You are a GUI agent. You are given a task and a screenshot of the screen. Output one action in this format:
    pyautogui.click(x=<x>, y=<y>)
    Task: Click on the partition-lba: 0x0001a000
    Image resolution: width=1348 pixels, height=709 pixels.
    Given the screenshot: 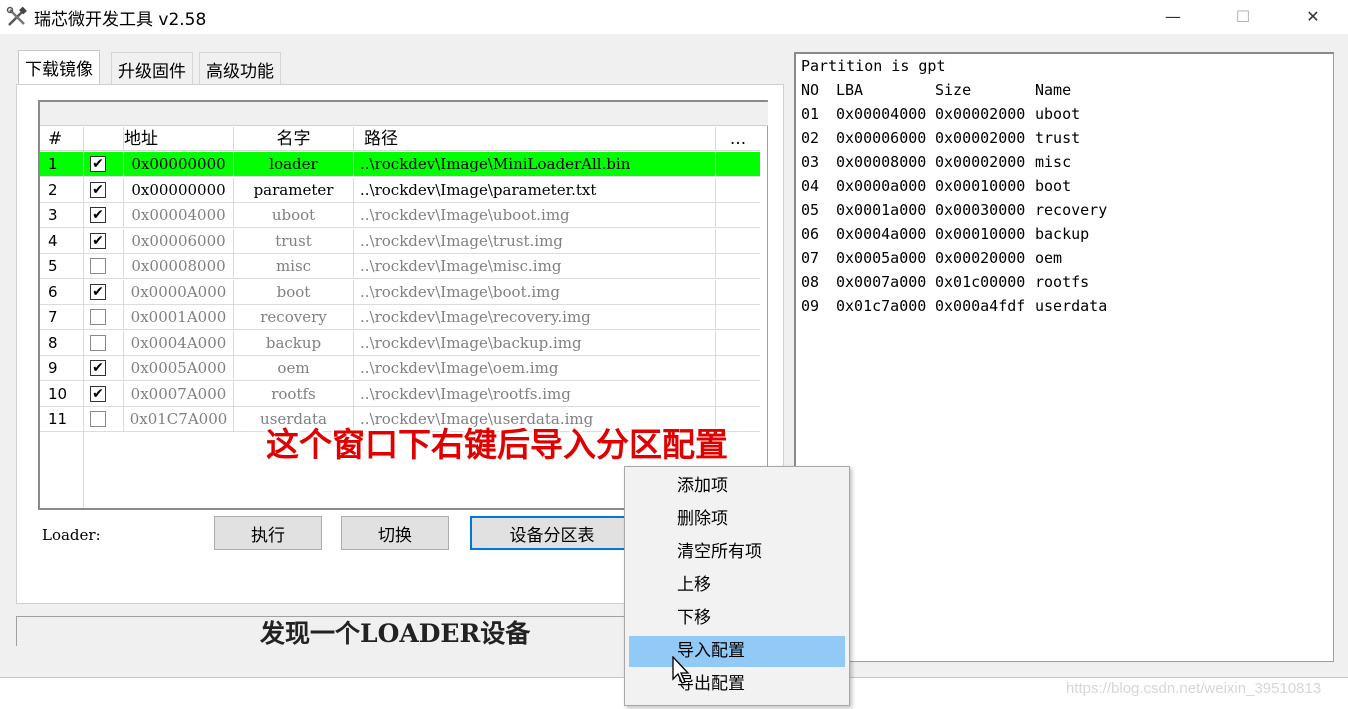 What is the action you would take?
    pyautogui.click(x=881, y=210)
    